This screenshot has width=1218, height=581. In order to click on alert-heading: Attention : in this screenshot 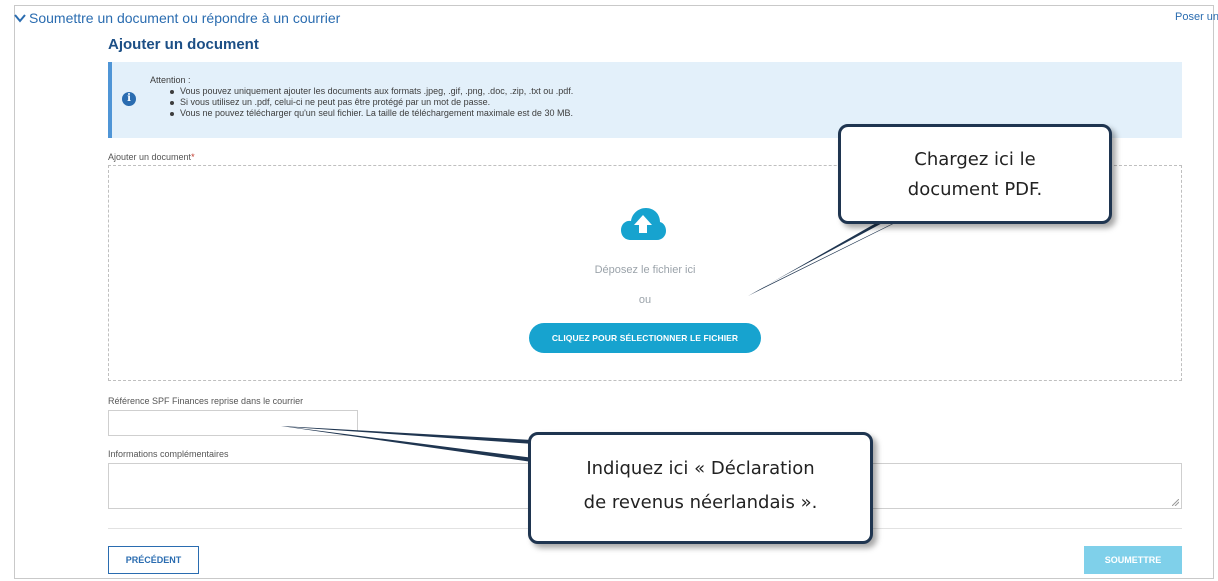, I will do `click(170, 80)`.